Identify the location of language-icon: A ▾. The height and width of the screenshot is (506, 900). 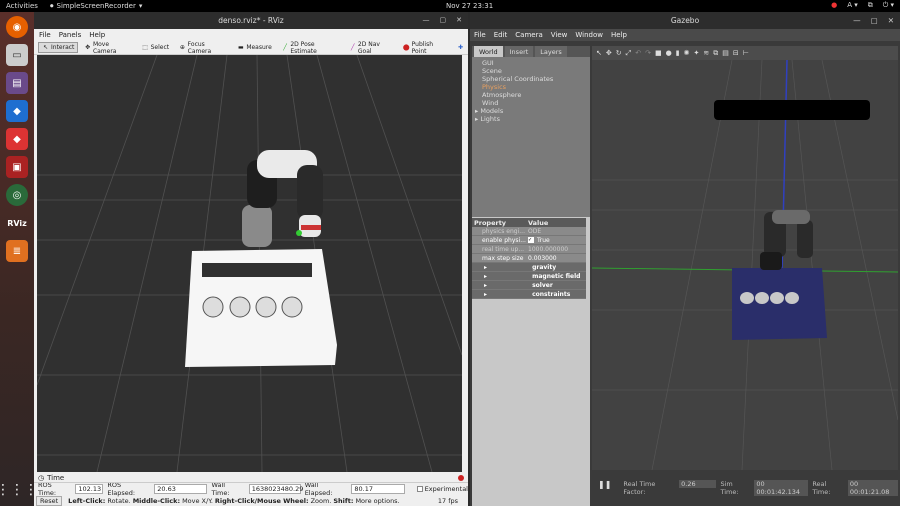
(852, 5).